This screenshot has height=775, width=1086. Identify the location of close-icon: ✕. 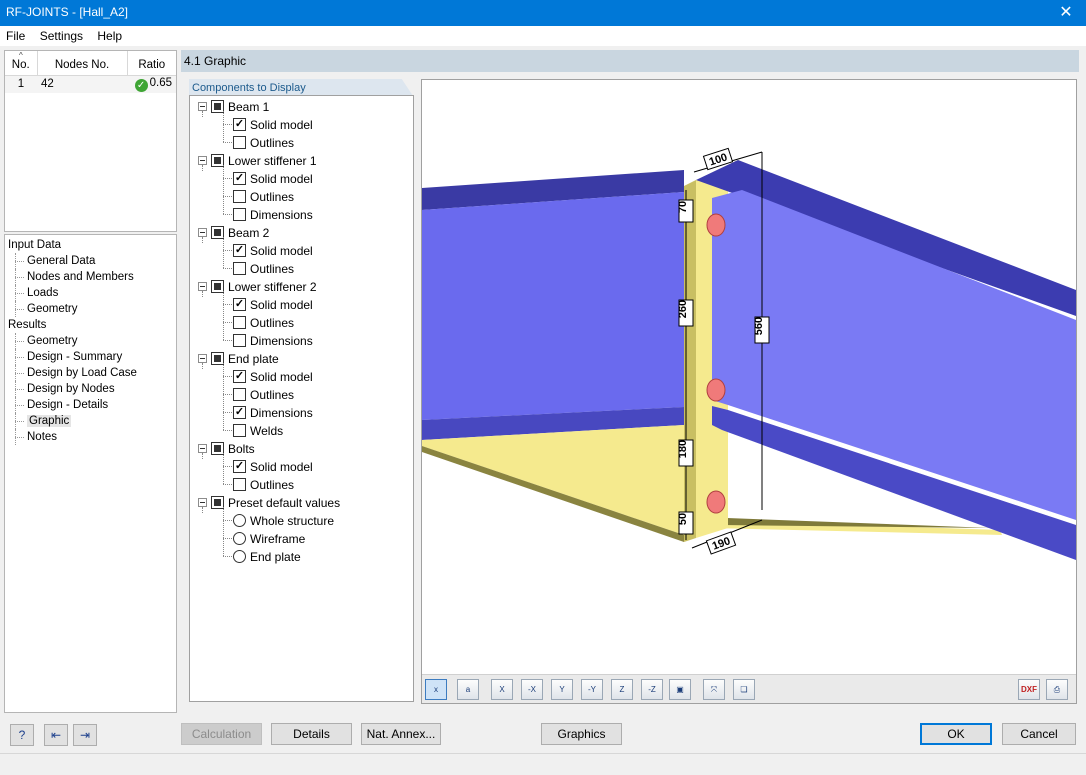
(1066, 13).